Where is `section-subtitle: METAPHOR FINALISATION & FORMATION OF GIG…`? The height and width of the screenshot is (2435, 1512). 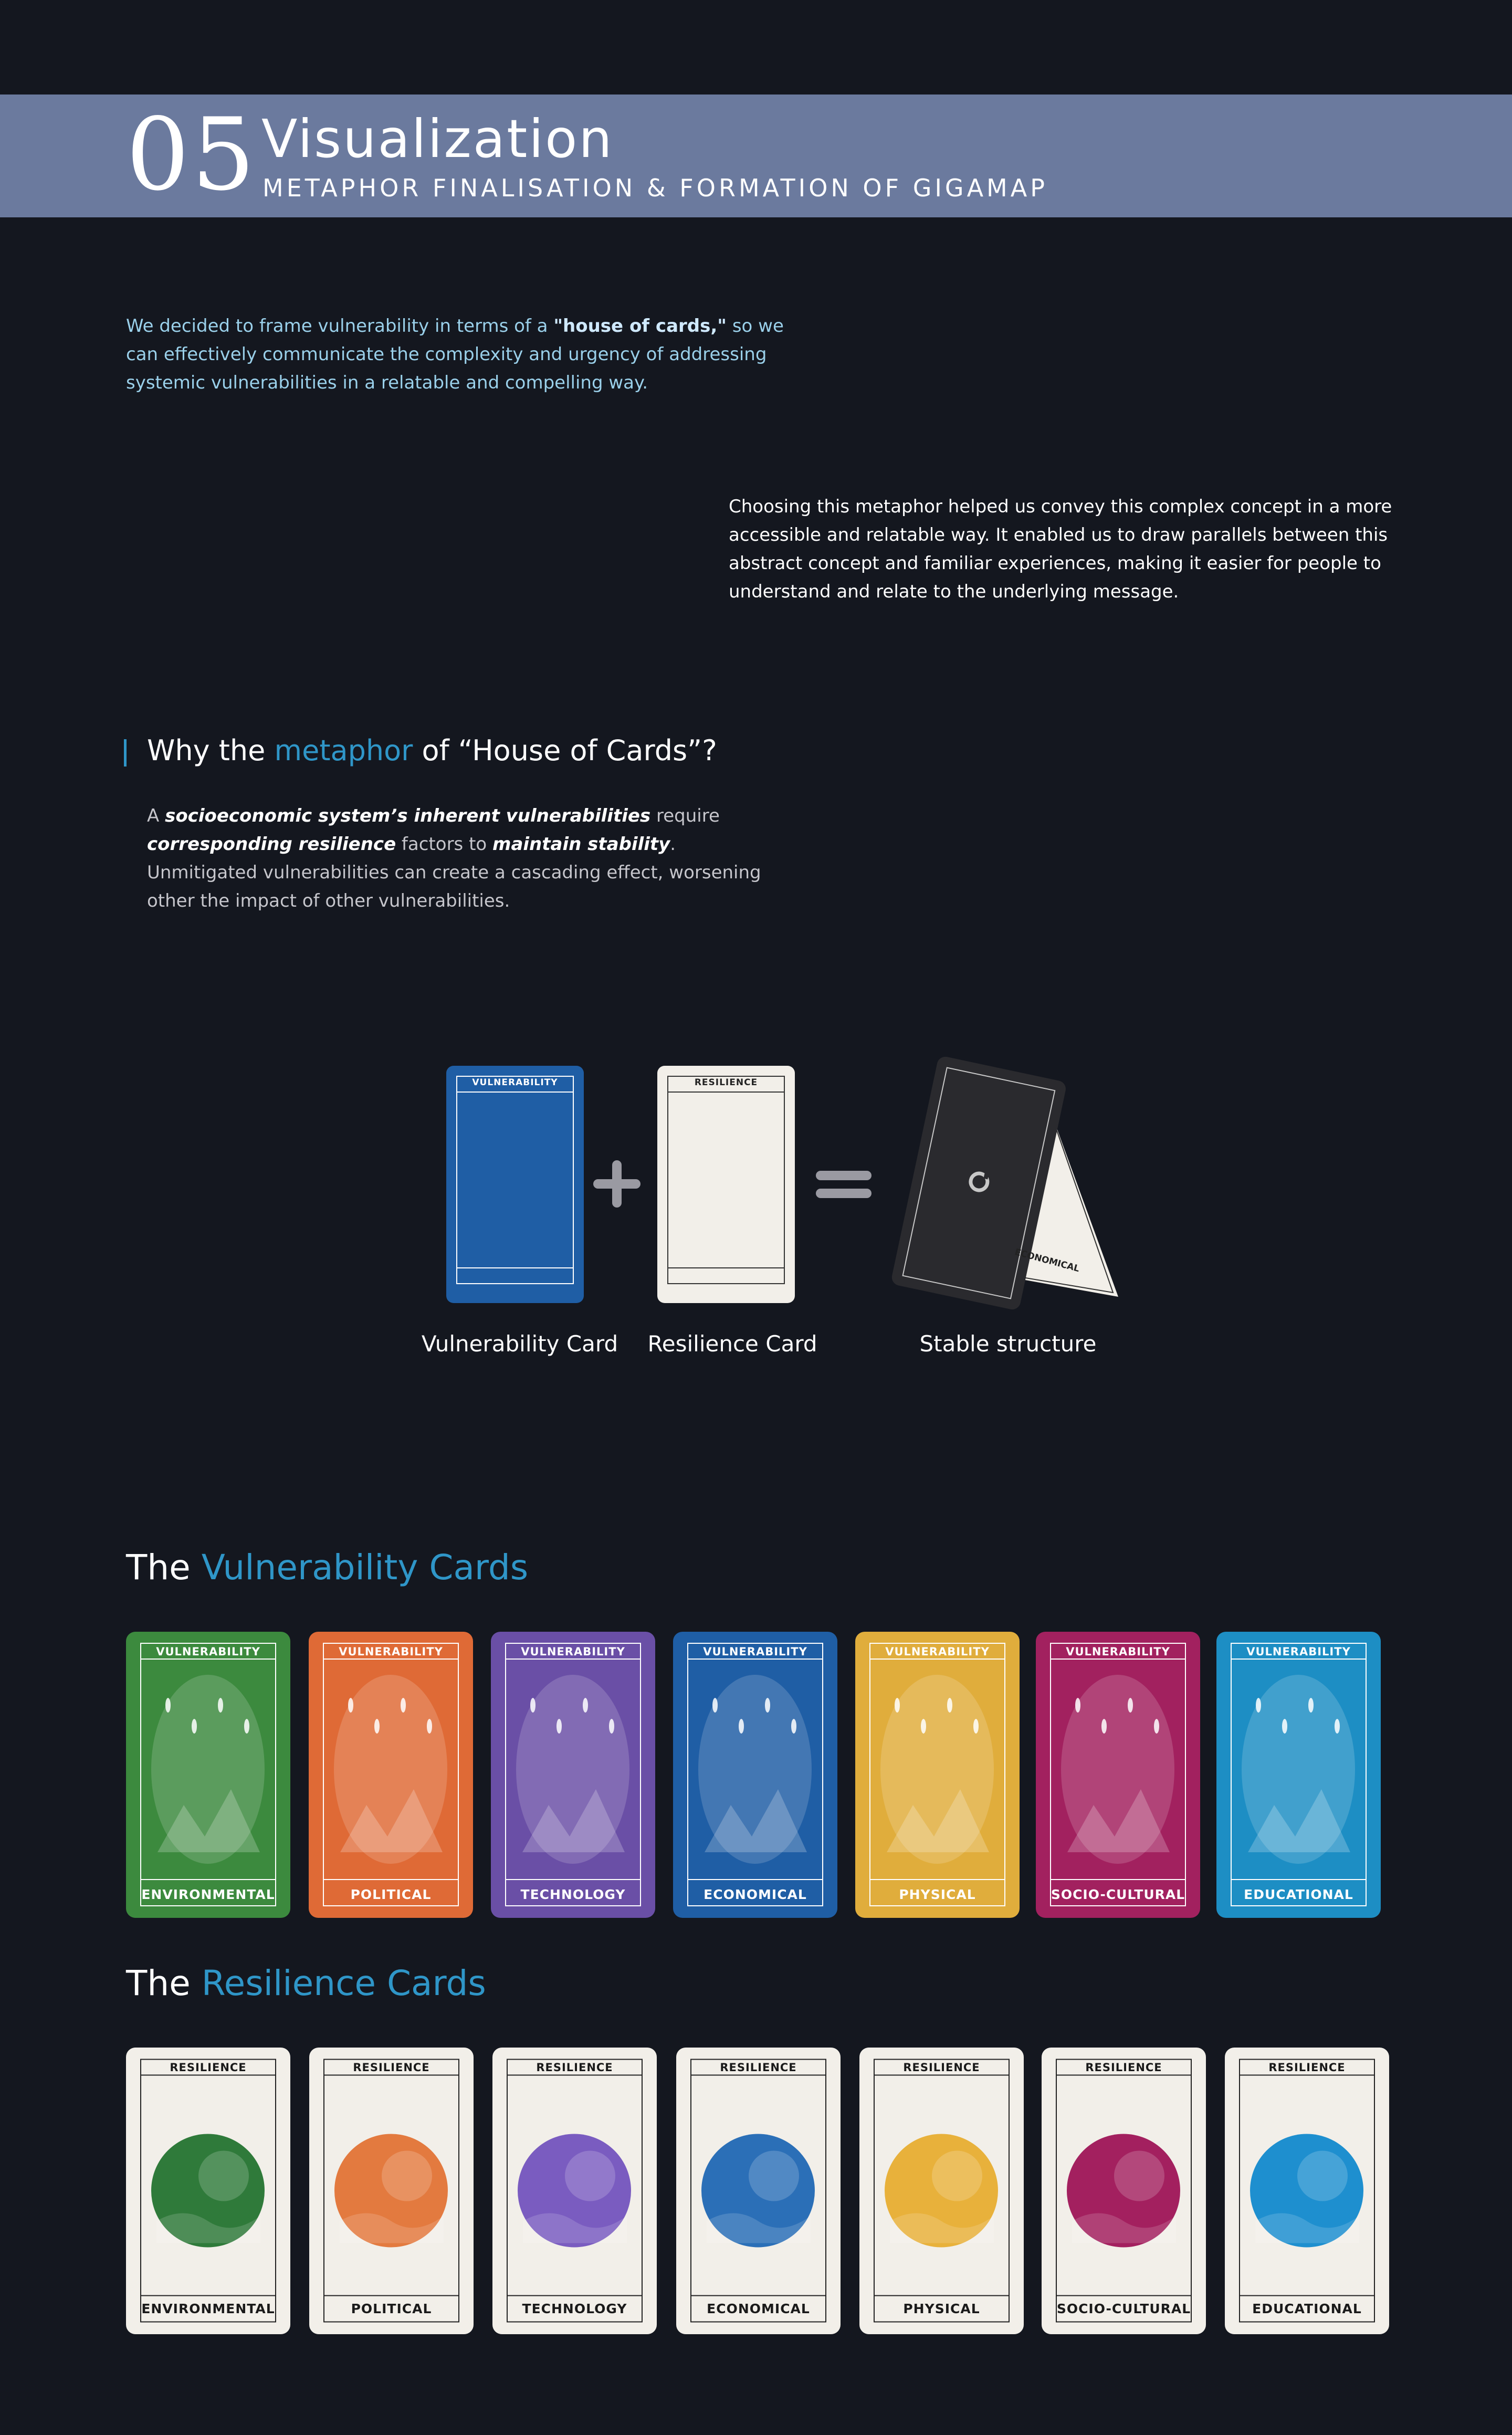 section-subtitle: METAPHOR FINALISATION & FORMATION OF GIG… is located at coordinates (655, 188).